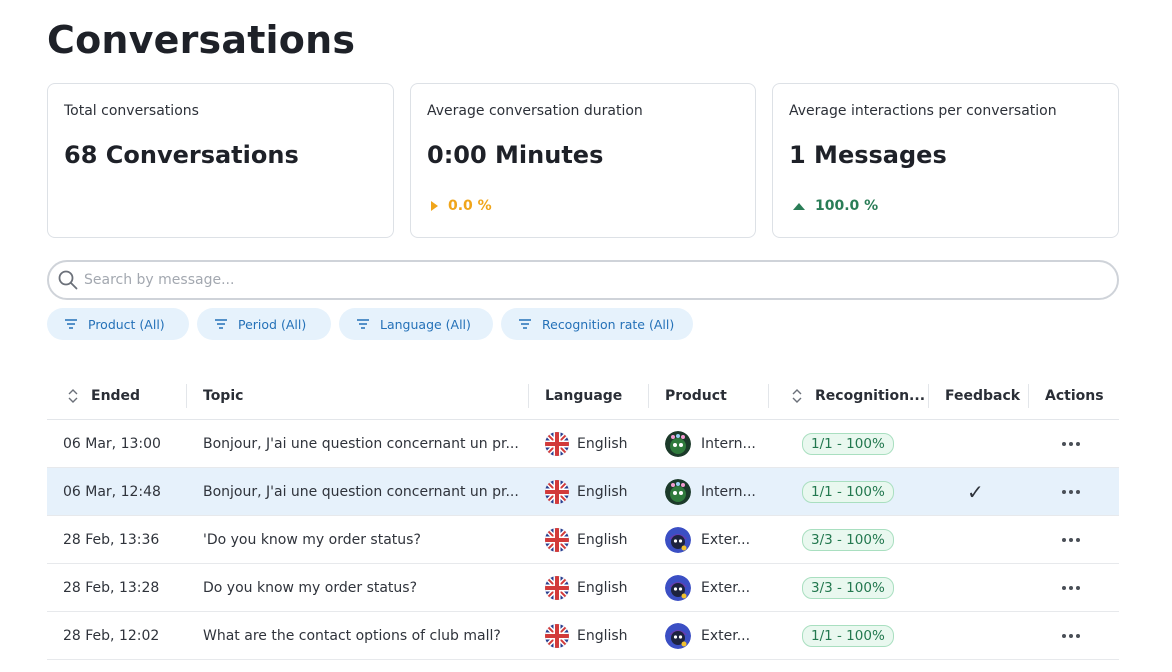 This screenshot has height=672, width=1172. I want to click on stat-label: Average interactions per conversation, so click(923, 111).